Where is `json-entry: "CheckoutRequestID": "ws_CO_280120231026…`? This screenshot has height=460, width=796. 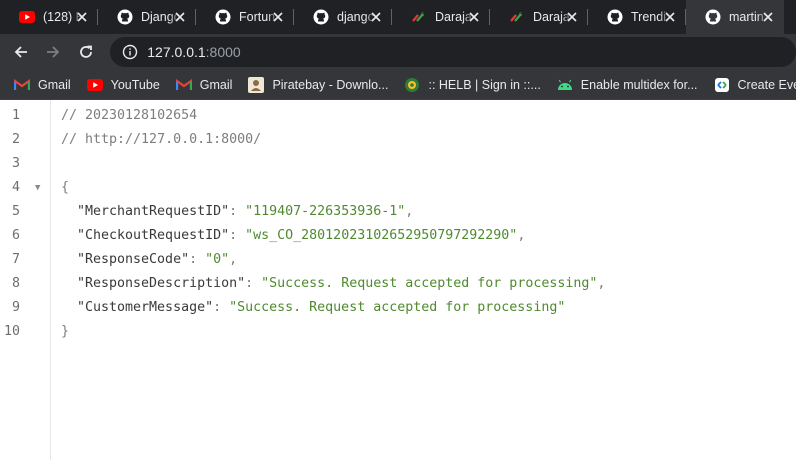
json-entry: "CheckoutRequestID": "ws_CO_280120231026… is located at coordinates (301, 235).